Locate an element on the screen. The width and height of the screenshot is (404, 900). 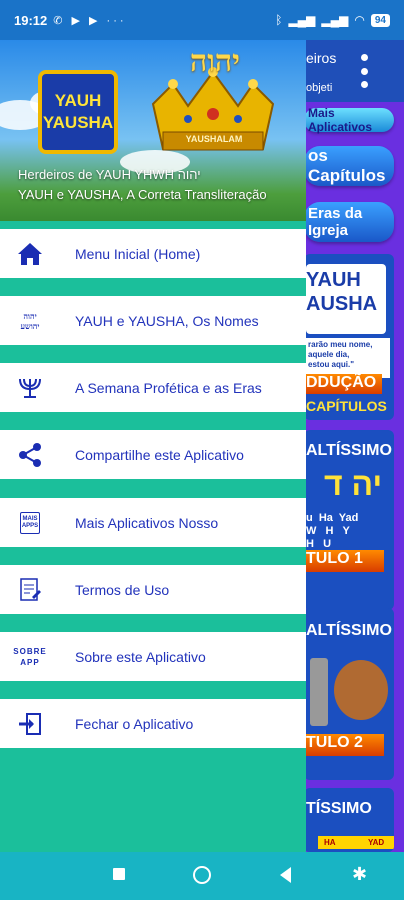
chapter2-button: TULO 2 is located at coordinates (344, 745).